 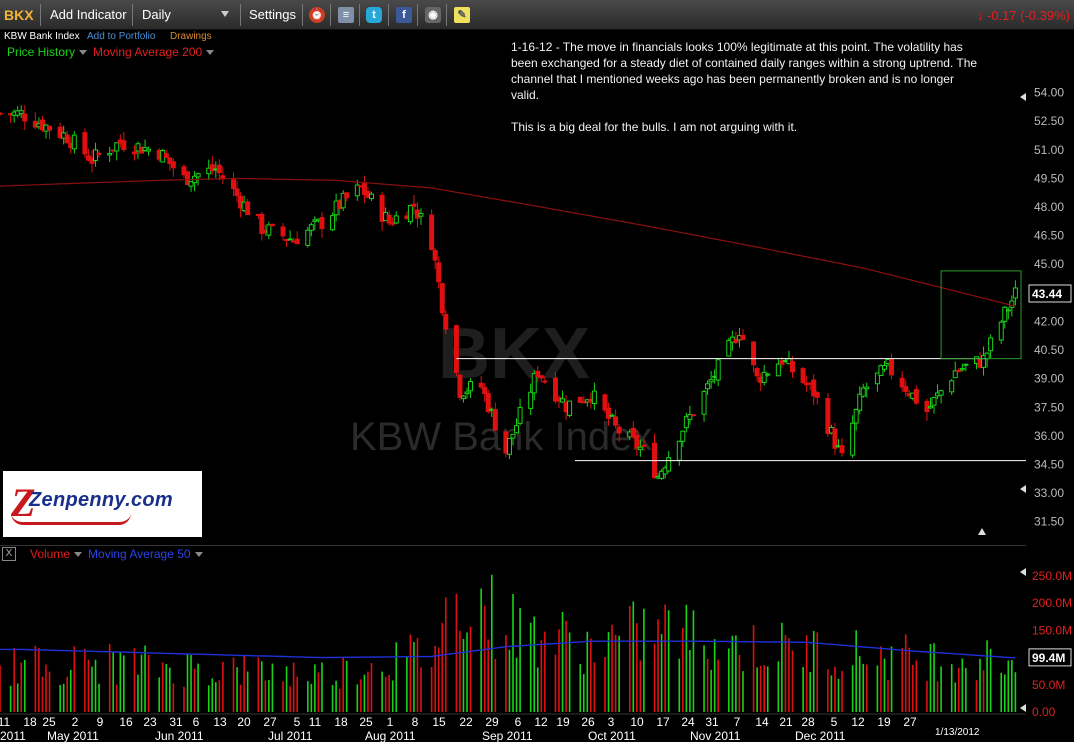 What do you see at coordinates (49, 722) in the screenshot?
I see `date-tick-label: 25` at bounding box center [49, 722].